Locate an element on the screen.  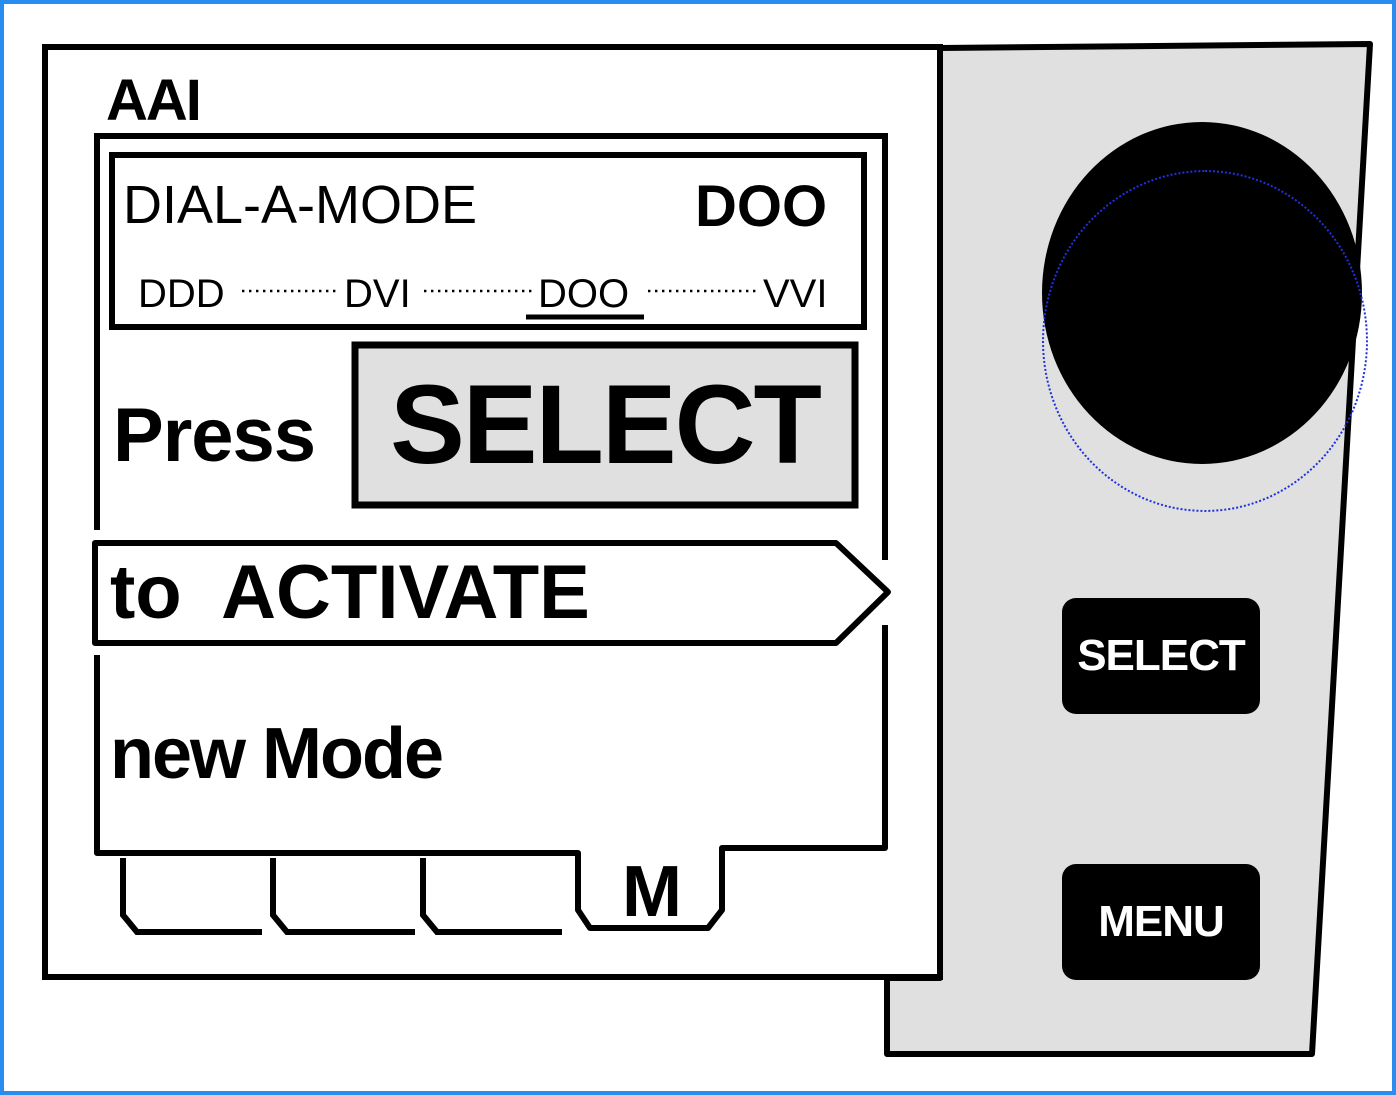
mode-label: AAI is located at coordinates (154, 100).